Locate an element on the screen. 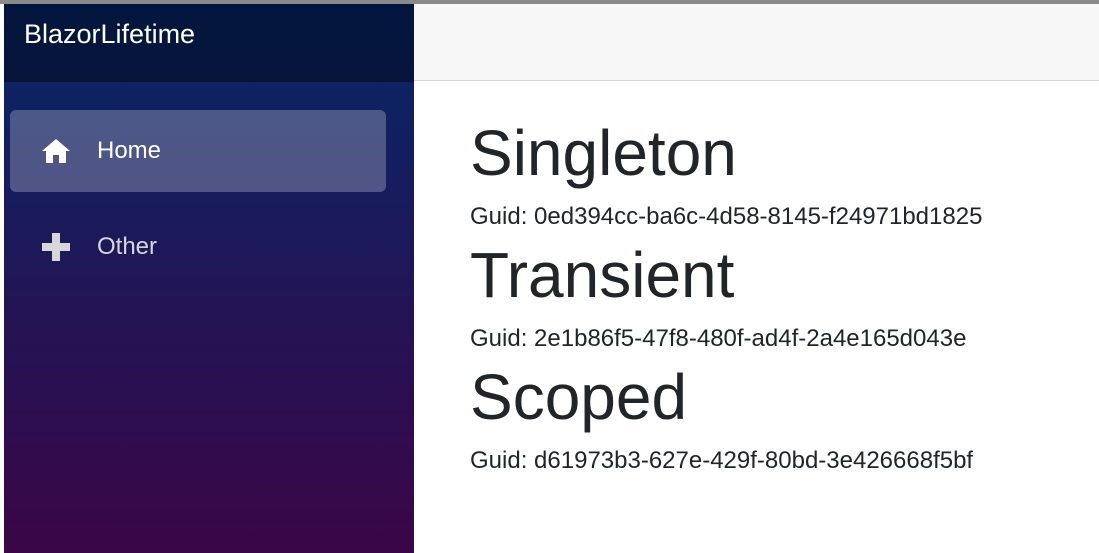 The height and width of the screenshot is (553, 1099). nav-item-other-label: Other is located at coordinates (127, 246).